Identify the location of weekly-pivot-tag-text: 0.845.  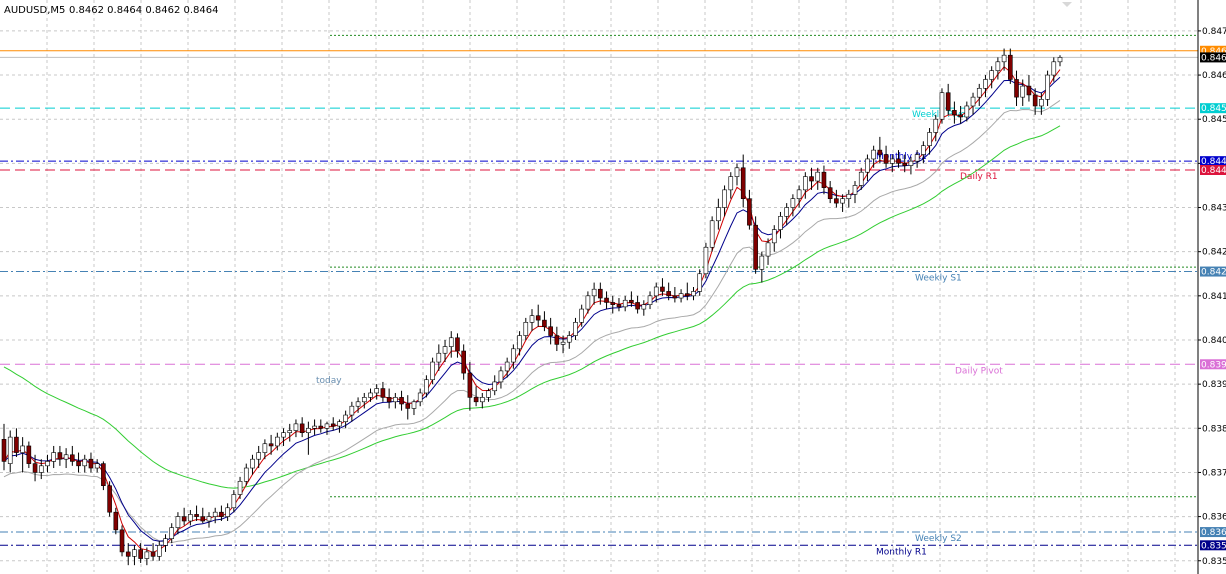
(1213, 109).